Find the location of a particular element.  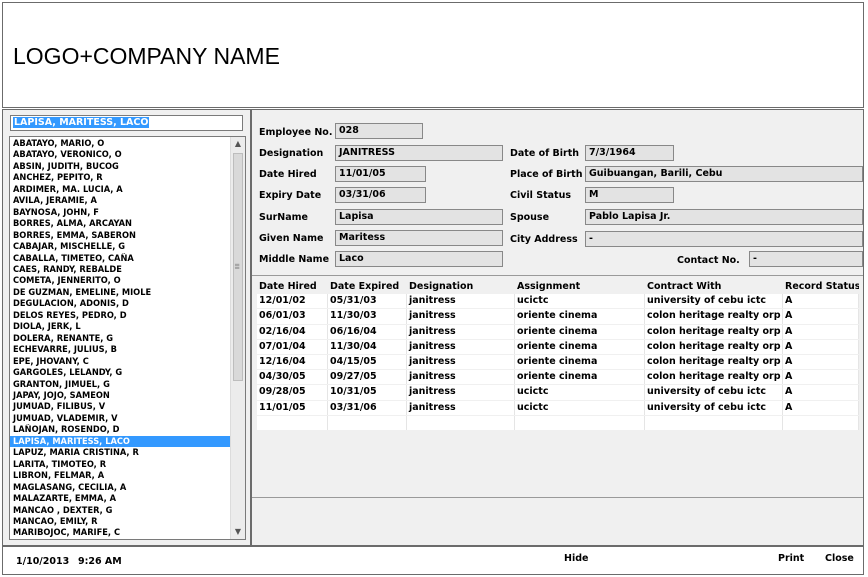

cell-contract-with is located at coordinates (714, 422).